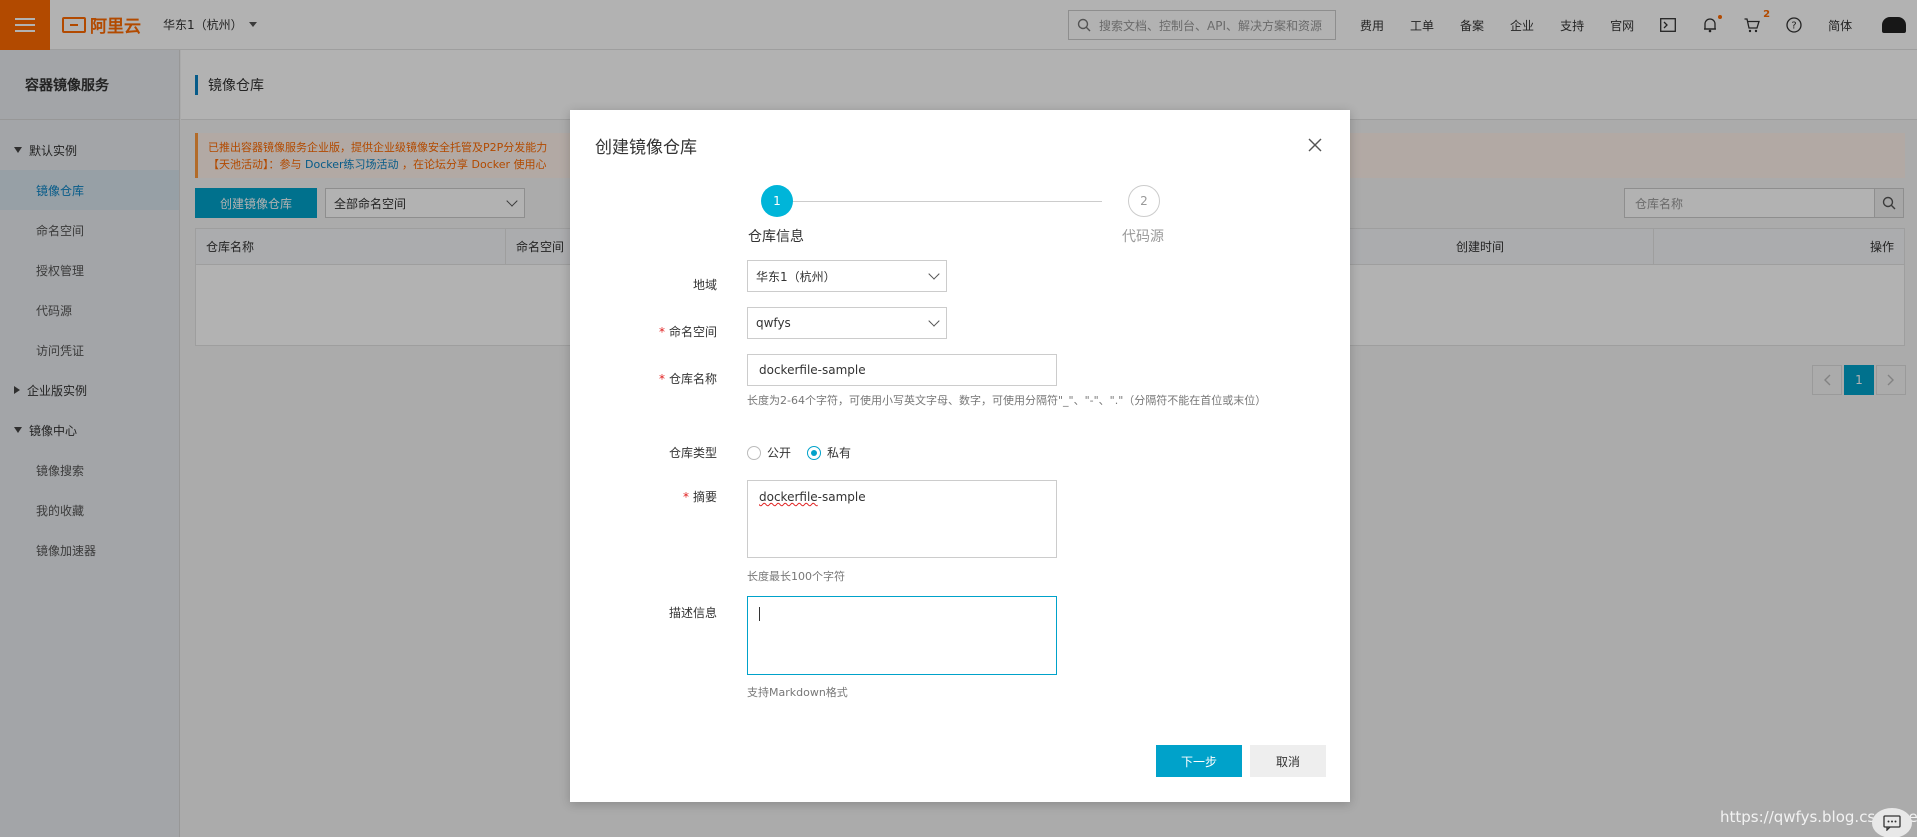 Image resolution: width=1917 pixels, height=837 pixels. I want to click on summary-field-label: * 摘要, so click(700, 496).